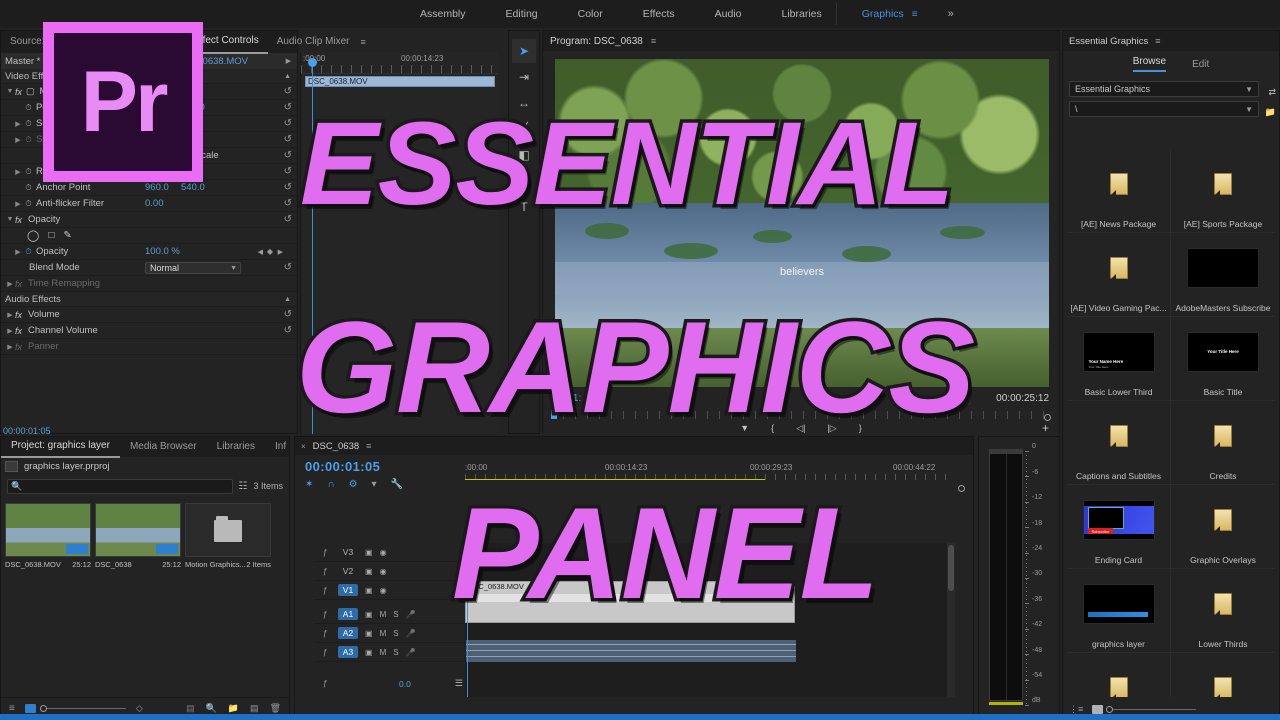  What do you see at coordinates (1119, 191) in the screenshot?
I see `essential-graphics-item: [AE] News Package` at bounding box center [1119, 191].